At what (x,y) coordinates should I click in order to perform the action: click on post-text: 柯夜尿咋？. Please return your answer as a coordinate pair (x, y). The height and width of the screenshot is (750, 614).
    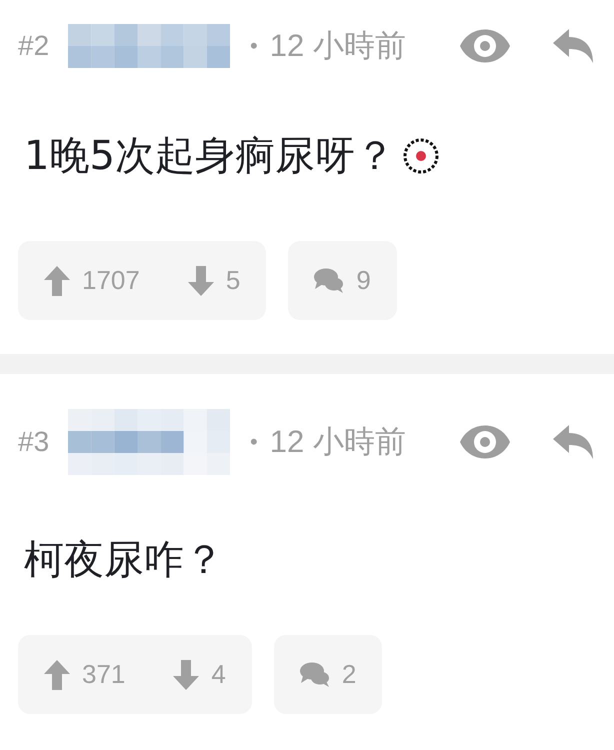
    Looking at the image, I should click on (124, 560).